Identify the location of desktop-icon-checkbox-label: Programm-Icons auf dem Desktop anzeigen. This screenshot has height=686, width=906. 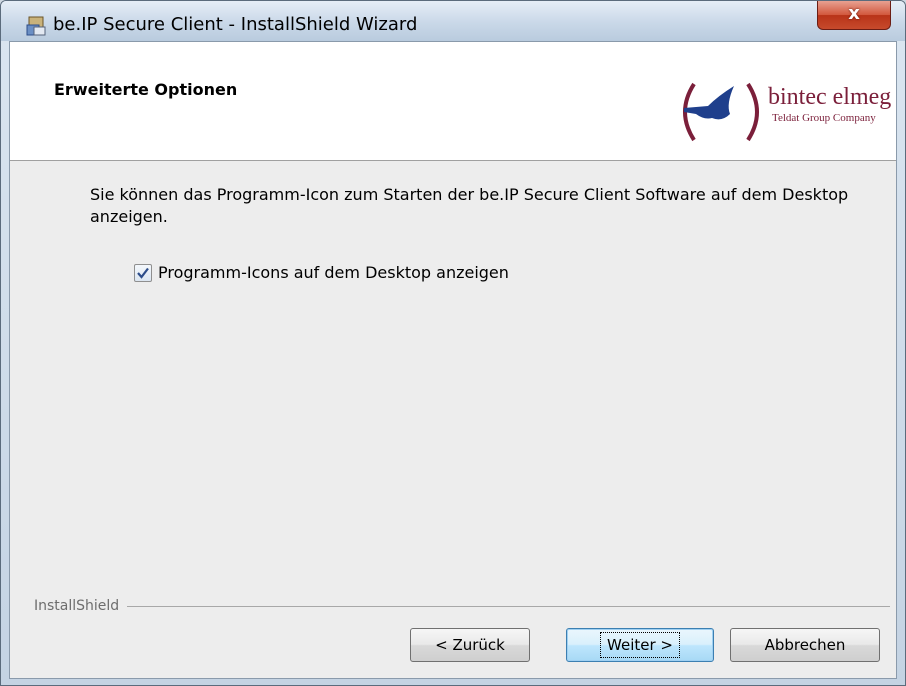
(333, 272).